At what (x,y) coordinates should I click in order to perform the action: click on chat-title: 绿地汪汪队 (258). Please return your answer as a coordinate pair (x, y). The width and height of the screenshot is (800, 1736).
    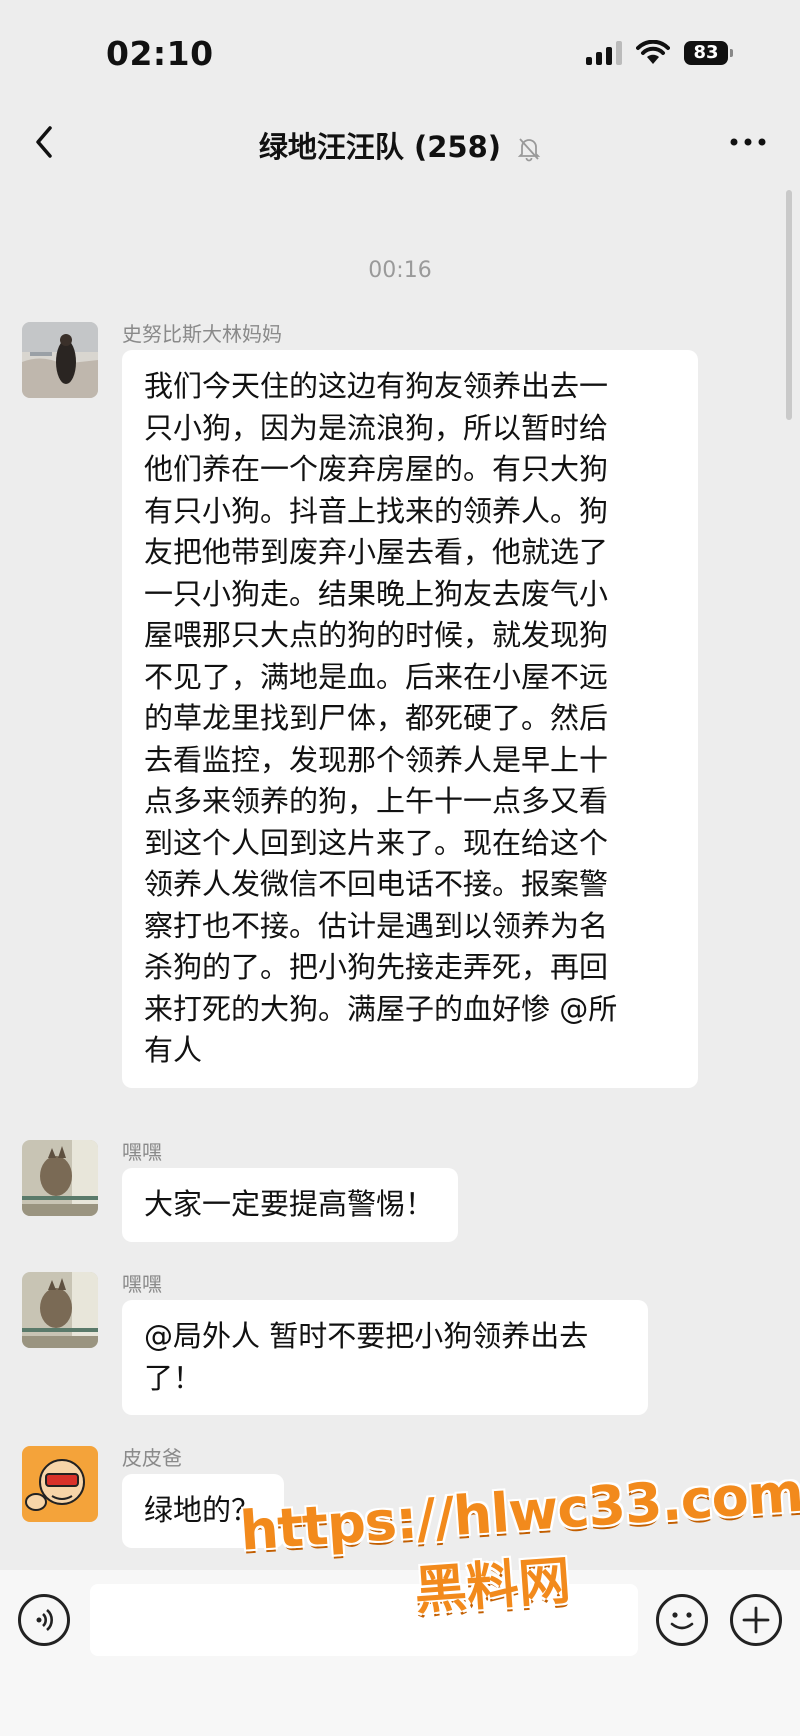
    Looking at the image, I should click on (400, 145).